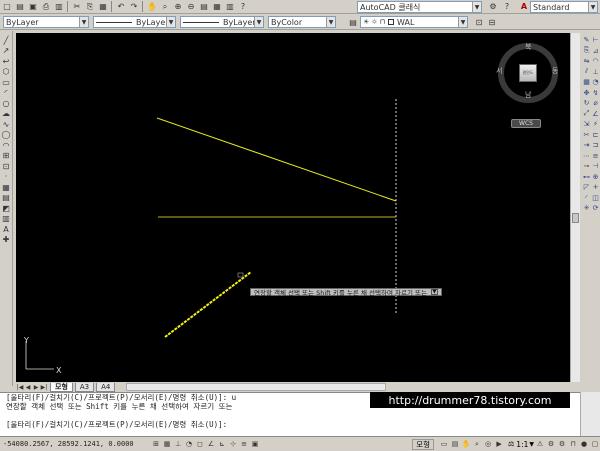  I want to click on help-question-icon: ?, so click(507, 6).